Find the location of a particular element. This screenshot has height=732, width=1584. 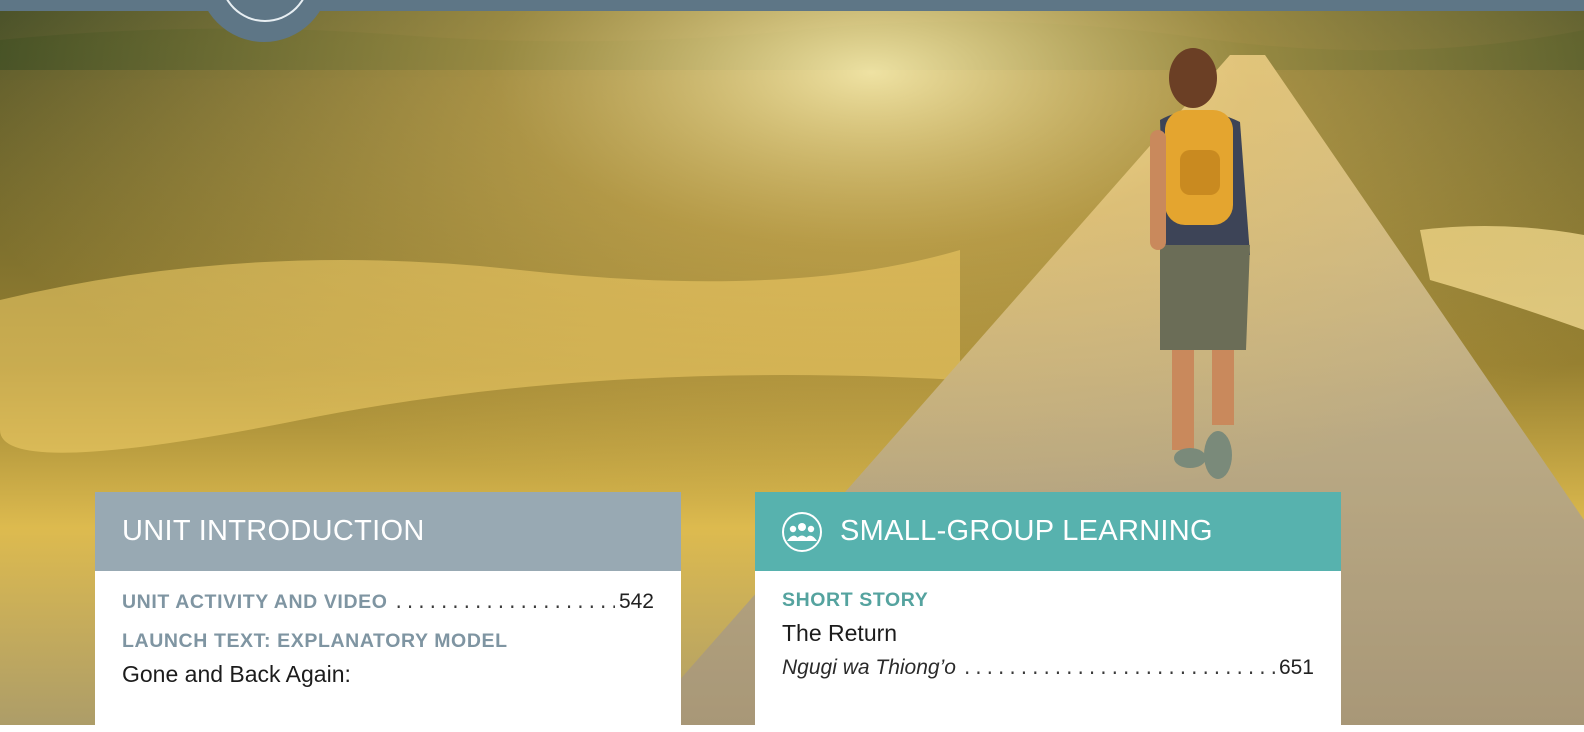

the-return-author: Ngugi wa Thiong’o is located at coordinates (869, 667).